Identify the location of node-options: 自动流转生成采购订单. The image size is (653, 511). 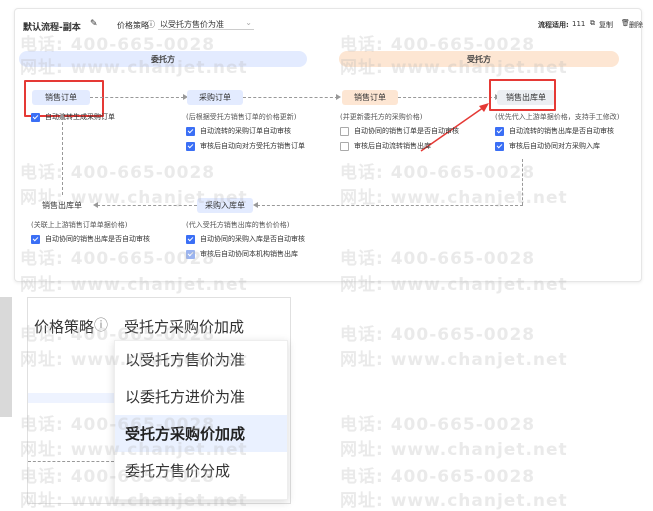
(73, 117).